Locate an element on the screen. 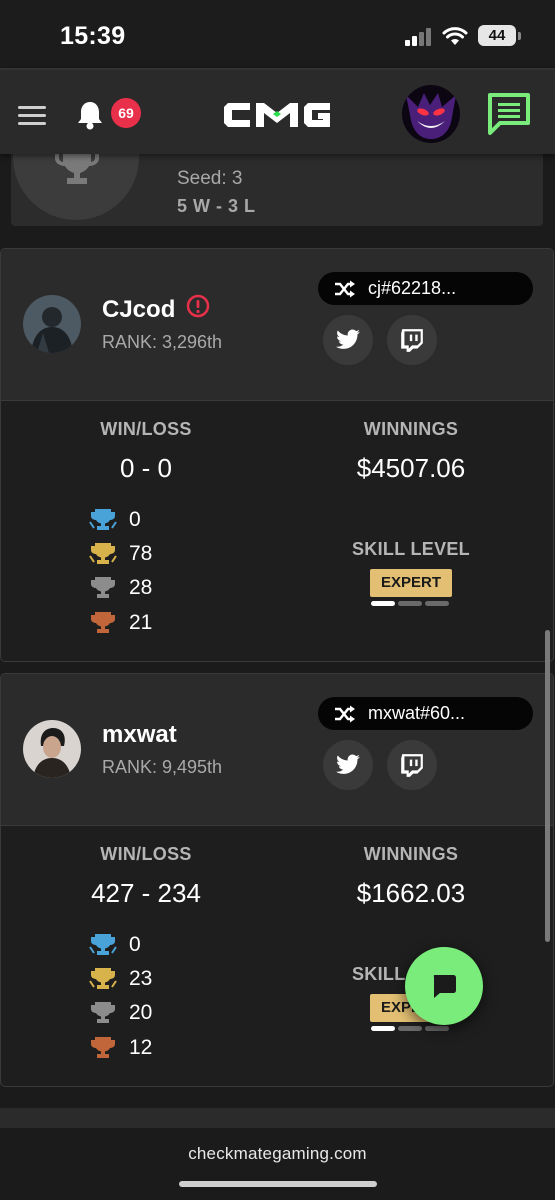 The image size is (555, 1200). wifi-icon is located at coordinates (455, 36).